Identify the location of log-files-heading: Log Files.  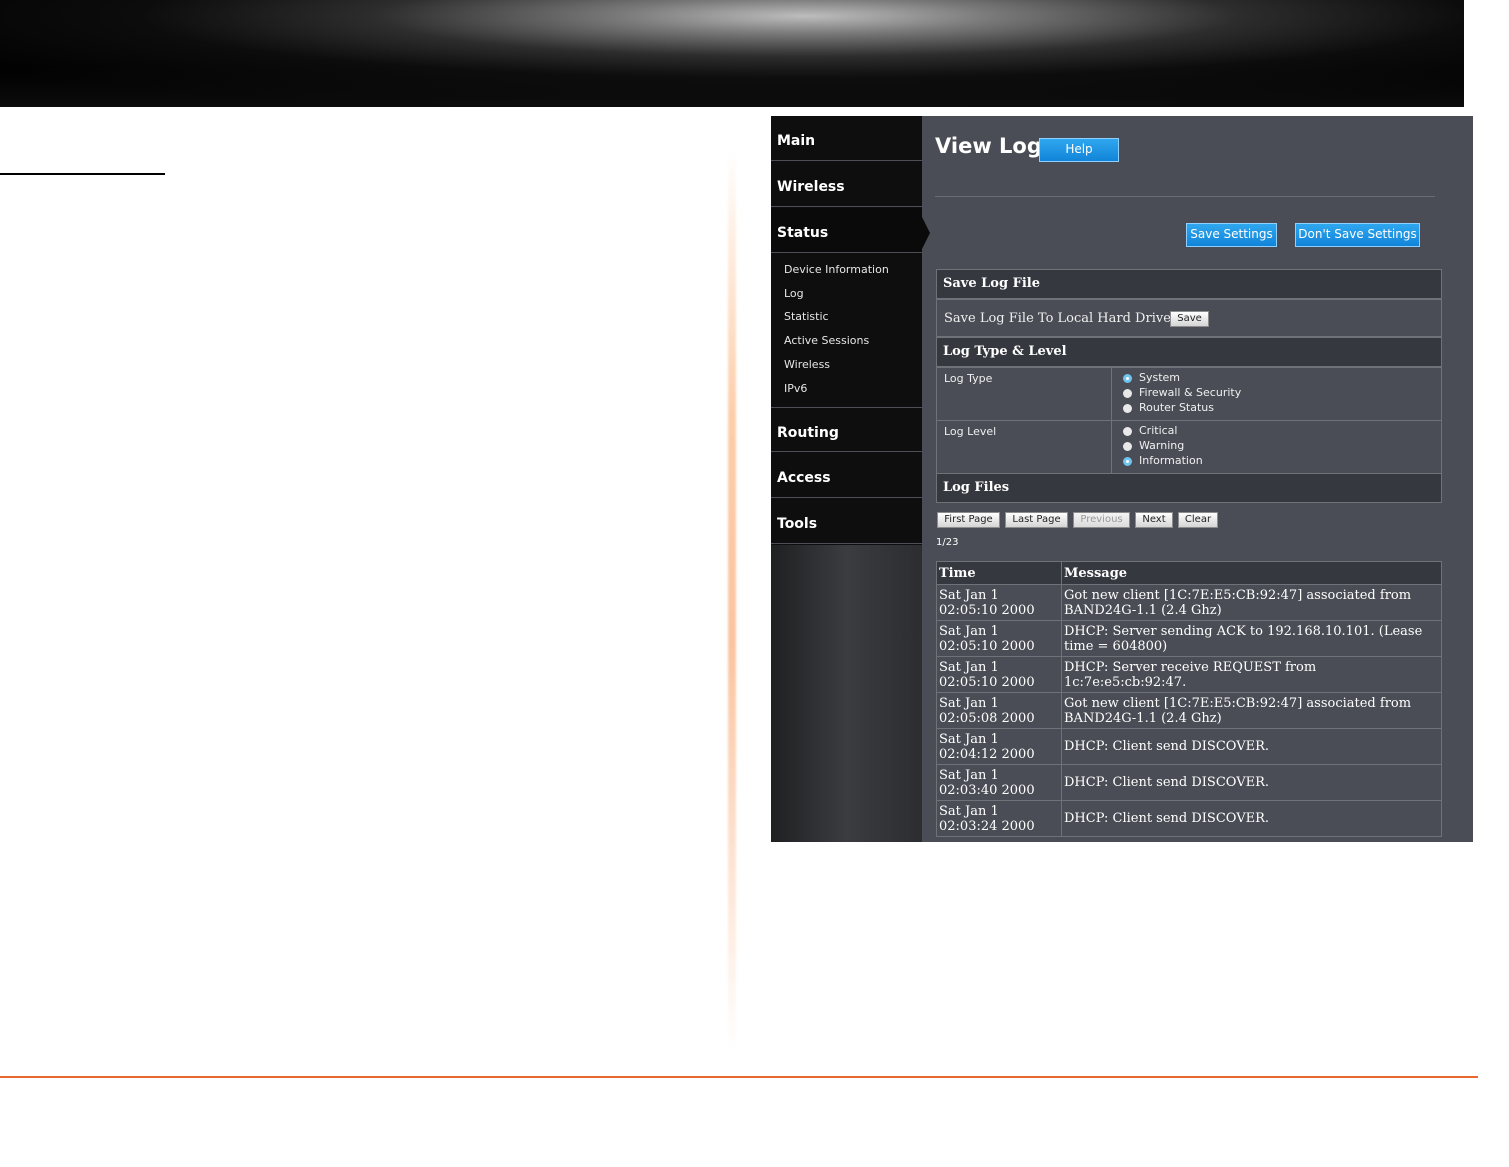
(1189, 488).